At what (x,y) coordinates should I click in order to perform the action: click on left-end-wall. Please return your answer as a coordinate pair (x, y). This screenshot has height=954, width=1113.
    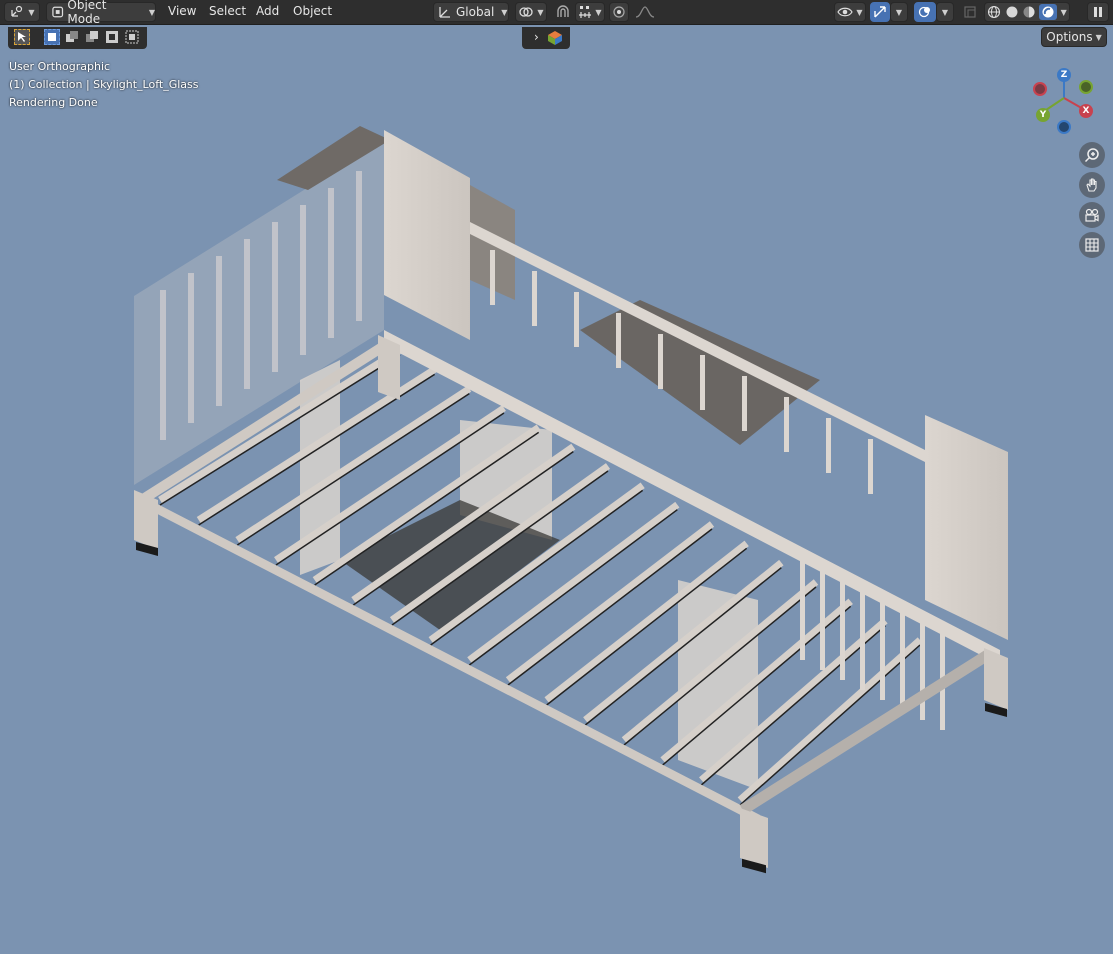
    Looking at the image, I should click on (259, 312).